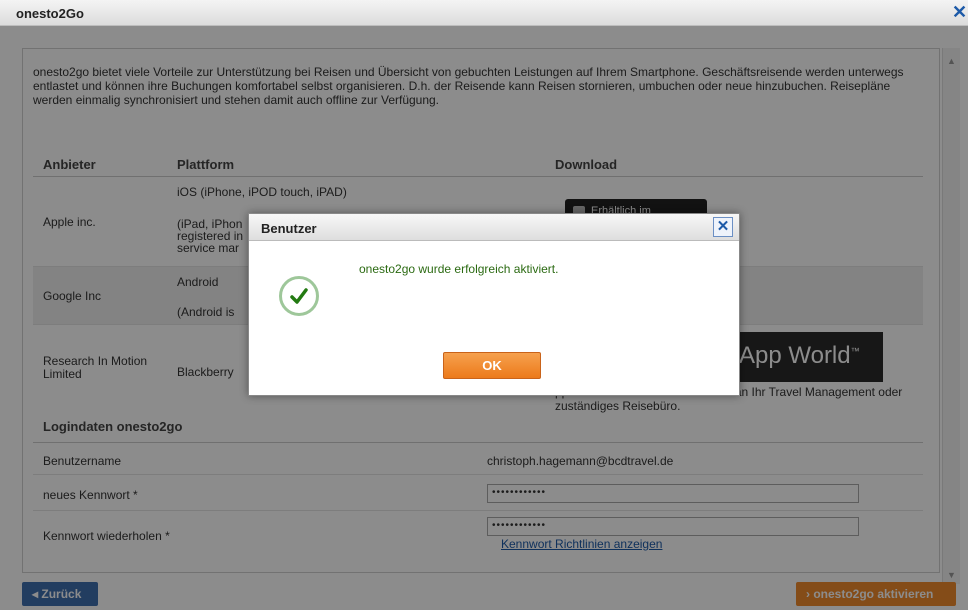  I want to click on window-titlebar: onesto2Go ✕, so click(484, 13).